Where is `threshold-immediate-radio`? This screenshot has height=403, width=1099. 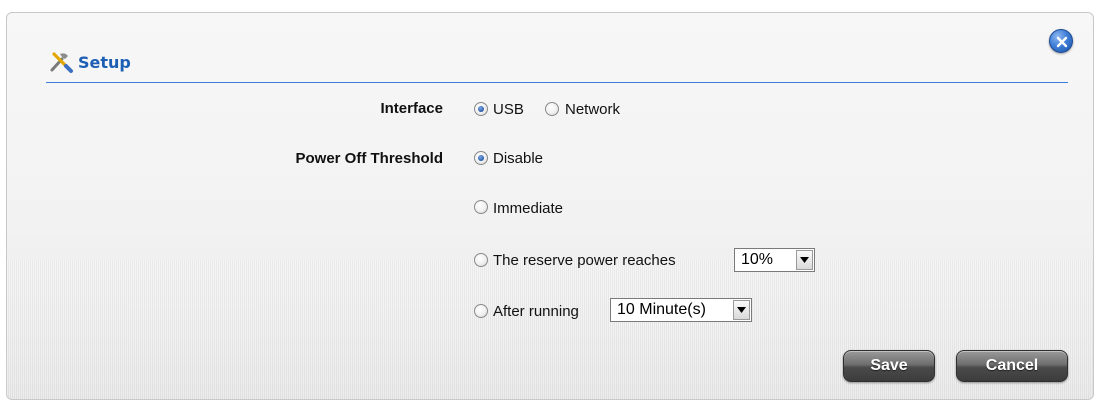 threshold-immediate-radio is located at coordinates (481, 207).